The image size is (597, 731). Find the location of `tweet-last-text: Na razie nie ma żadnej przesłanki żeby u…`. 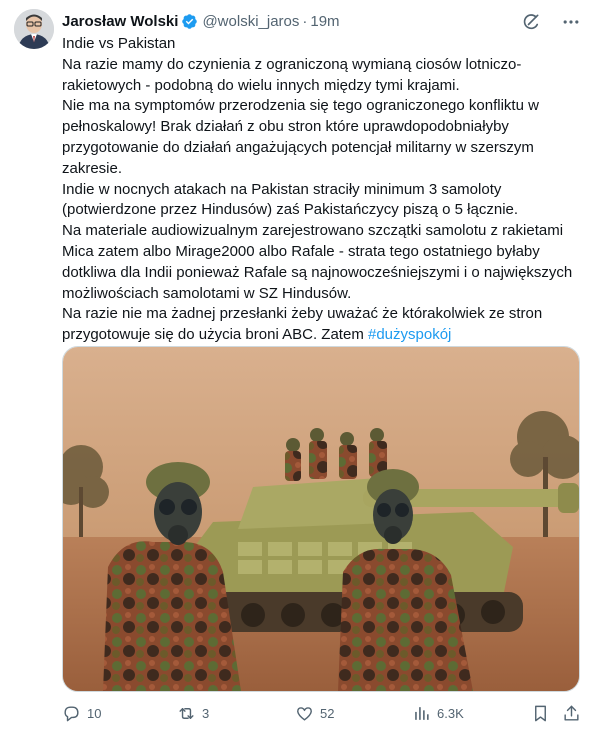

tweet-last-text: Na razie nie ma żadnej przesłanki żeby u… is located at coordinates (302, 324).